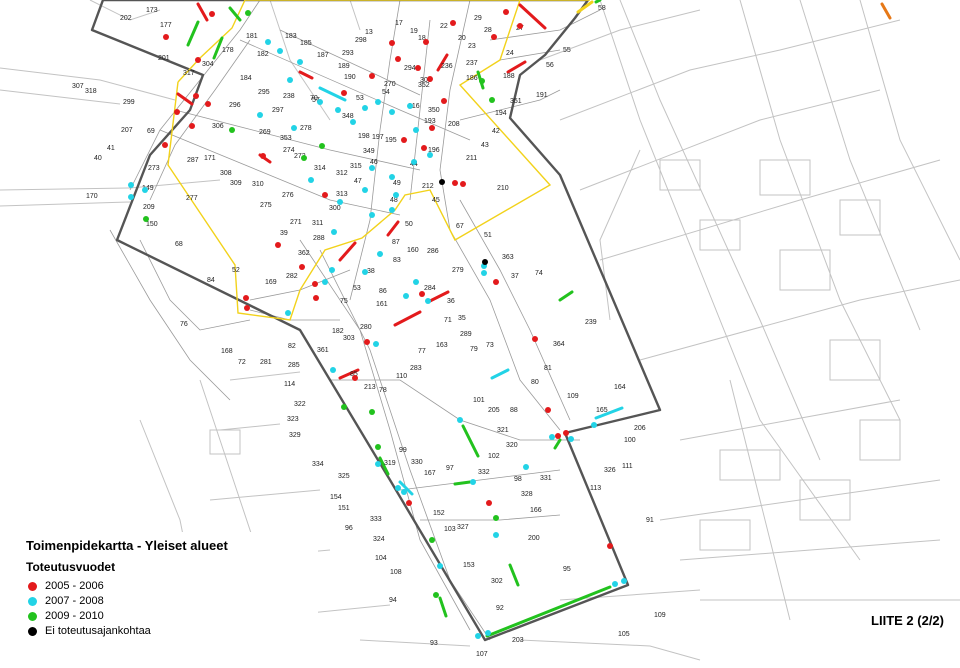 This screenshot has width=960, height=668. I want to click on site-number-label: 333, so click(376, 519).